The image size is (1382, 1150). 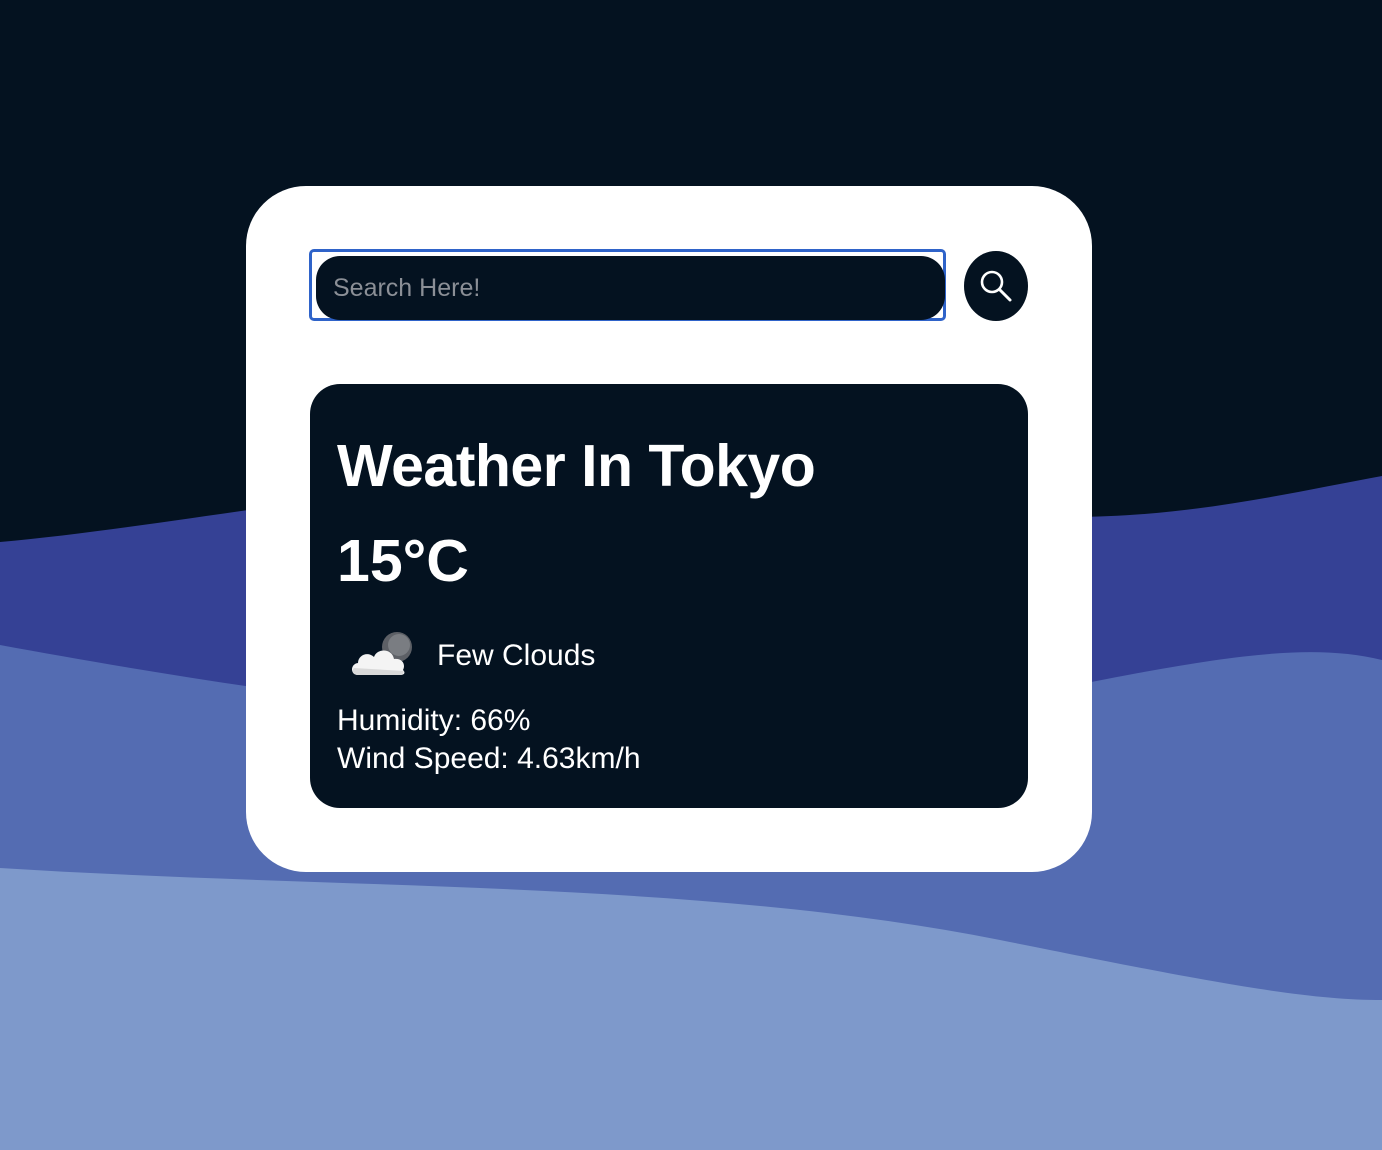 What do you see at coordinates (489, 758) in the screenshot?
I see `wind-speed-text: Wind Speed: 4.63km/h` at bounding box center [489, 758].